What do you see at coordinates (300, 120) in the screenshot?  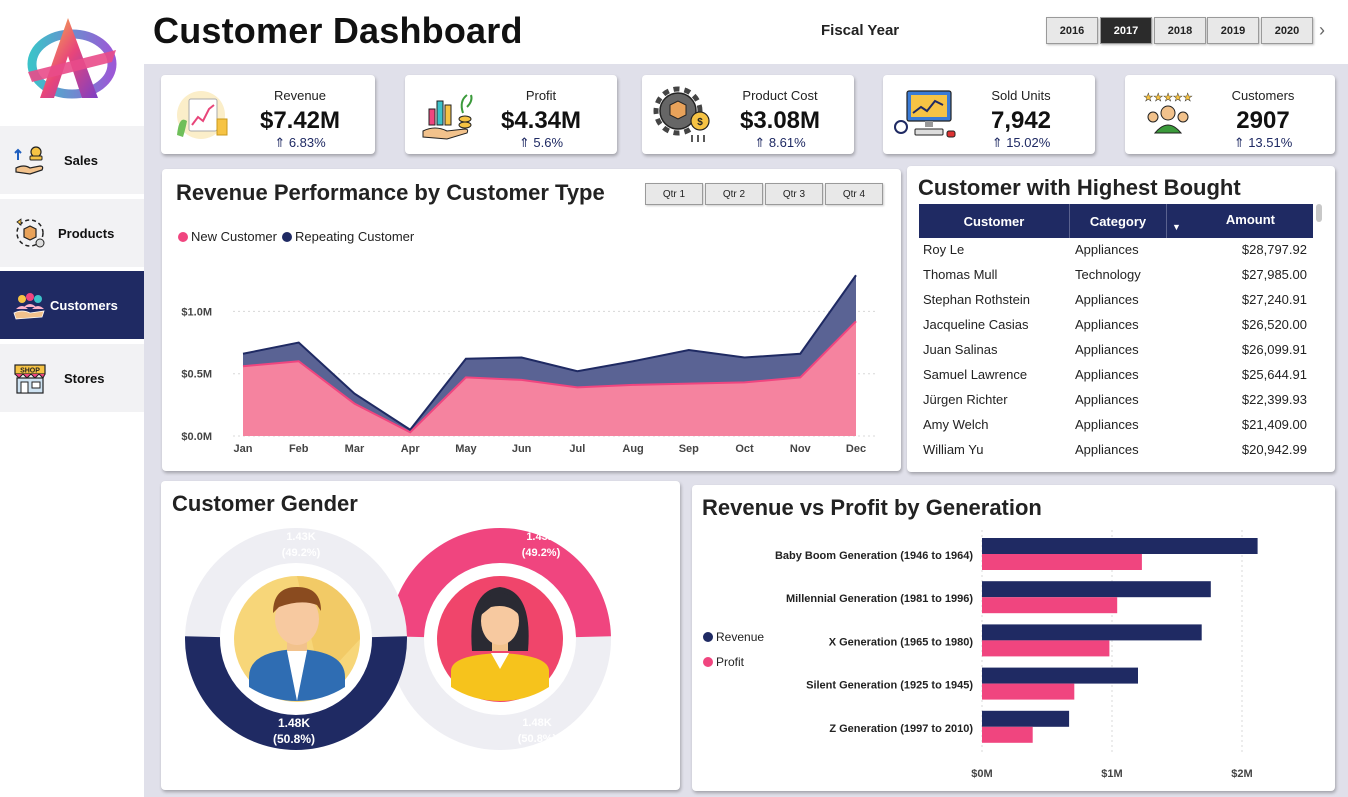 I see `kpi-value: $7.42M` at bounding box center [300, 120].